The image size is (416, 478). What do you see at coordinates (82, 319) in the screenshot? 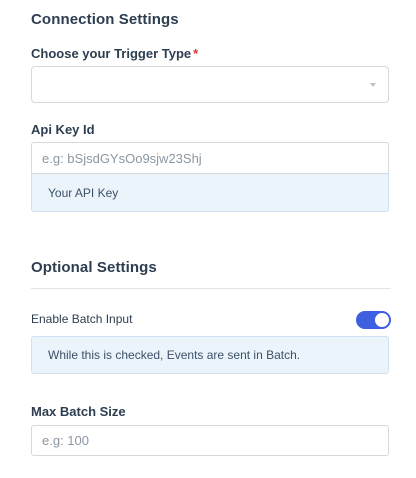
I see `enable-batch-label: Enable Batch Input` at bounding box center [82, 319].